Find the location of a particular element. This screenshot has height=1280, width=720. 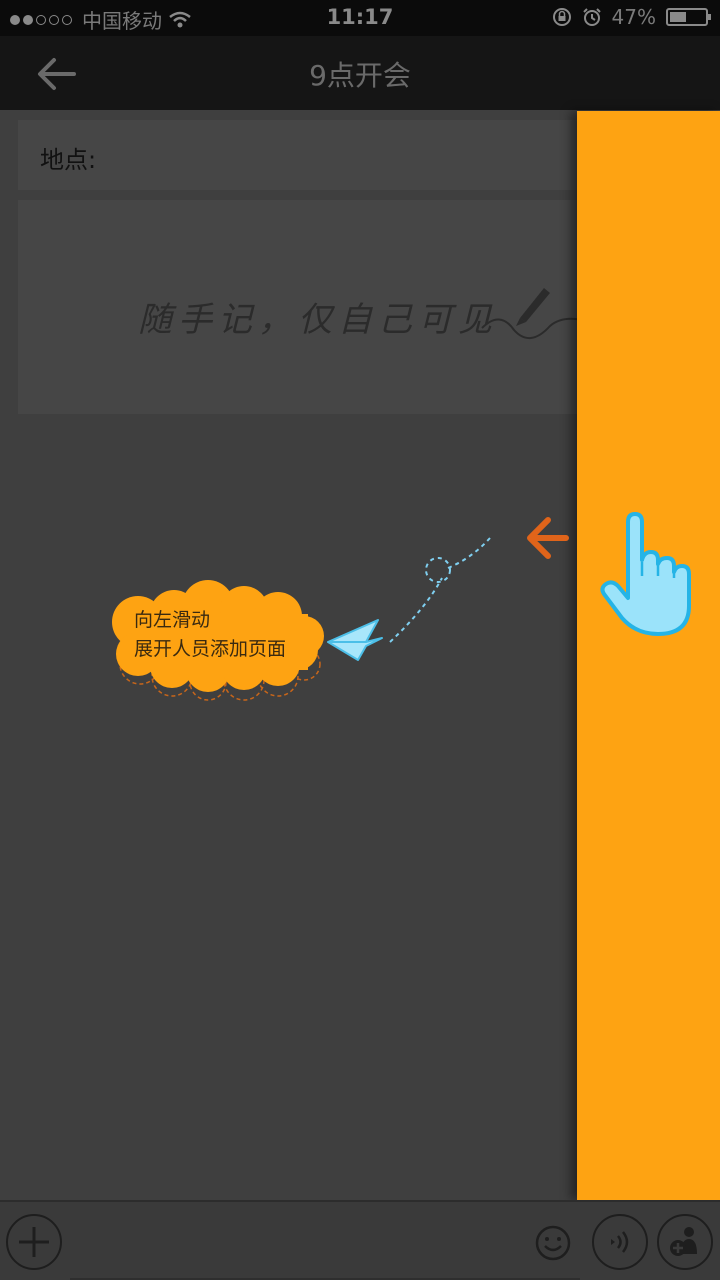

location-label: 地点: is located at coordinates (68, 160).